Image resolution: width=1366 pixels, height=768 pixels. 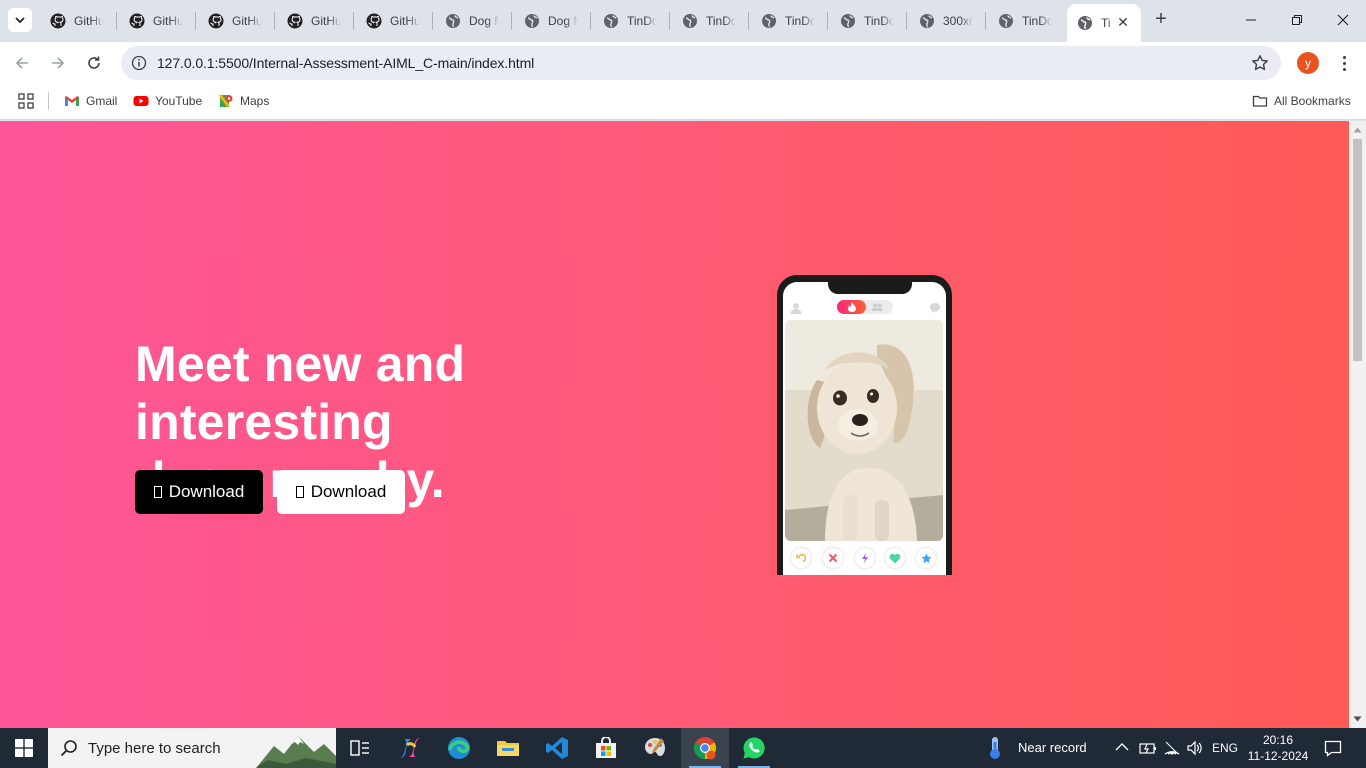 What do you see at coordinates (410, 748) in the screenshot?
I see `copilot-button` at bounding box center [410, 748].